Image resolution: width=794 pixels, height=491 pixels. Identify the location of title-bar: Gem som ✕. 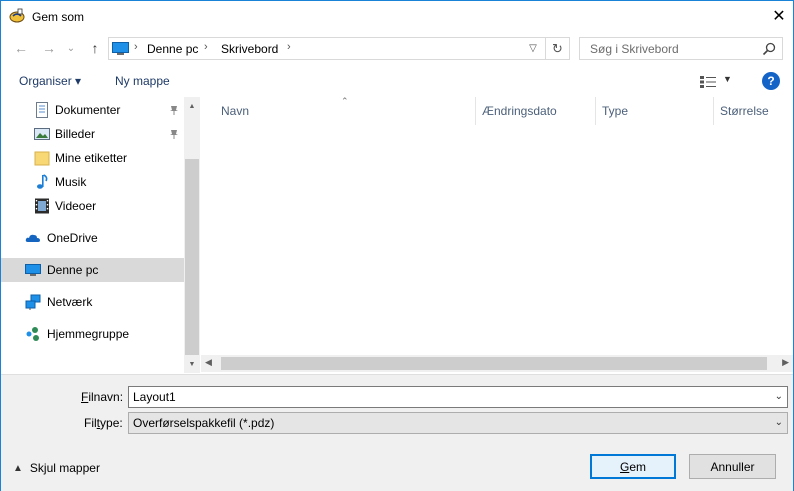
(397, 16).